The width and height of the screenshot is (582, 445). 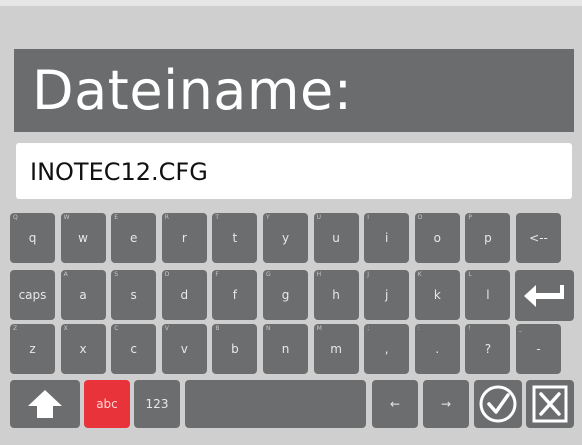 I want to click on key-y: Yy, so click(x=285, y=238).